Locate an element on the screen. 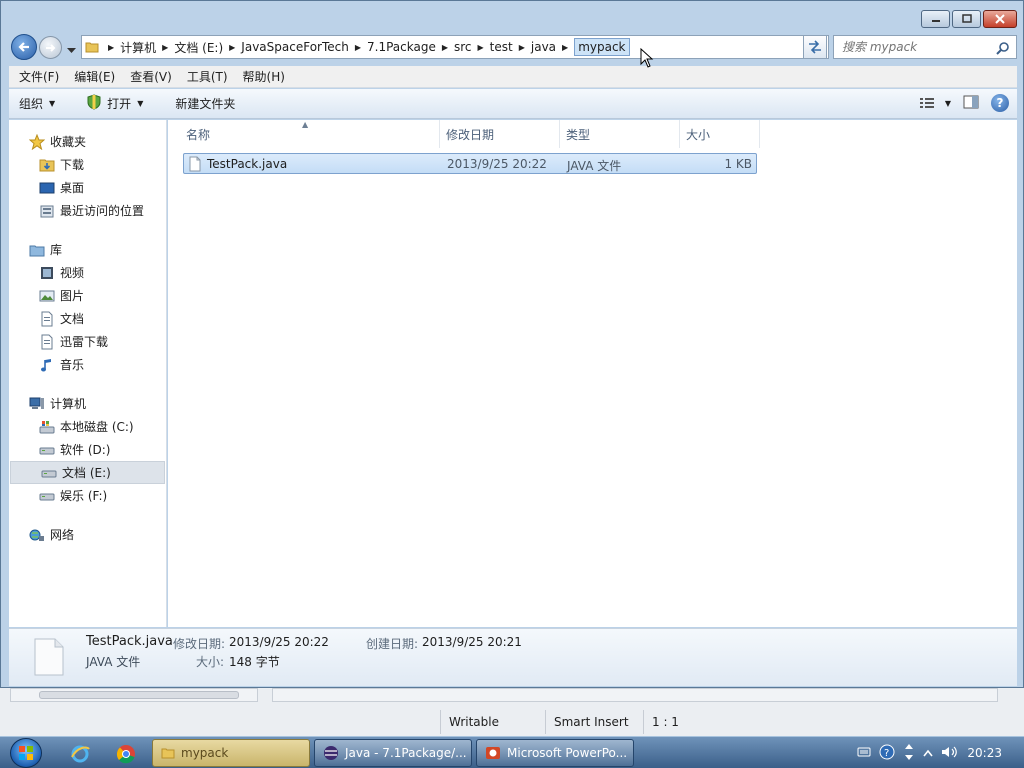 This screenshot has width=1024, height=768. search-input is located at coordinates (917, 47).